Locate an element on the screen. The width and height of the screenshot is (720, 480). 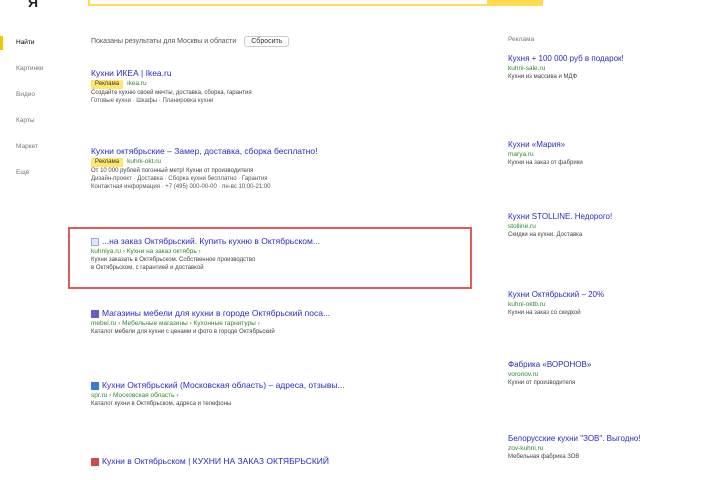
nav-item-more: Ещё is located at coordinates (30, 179).